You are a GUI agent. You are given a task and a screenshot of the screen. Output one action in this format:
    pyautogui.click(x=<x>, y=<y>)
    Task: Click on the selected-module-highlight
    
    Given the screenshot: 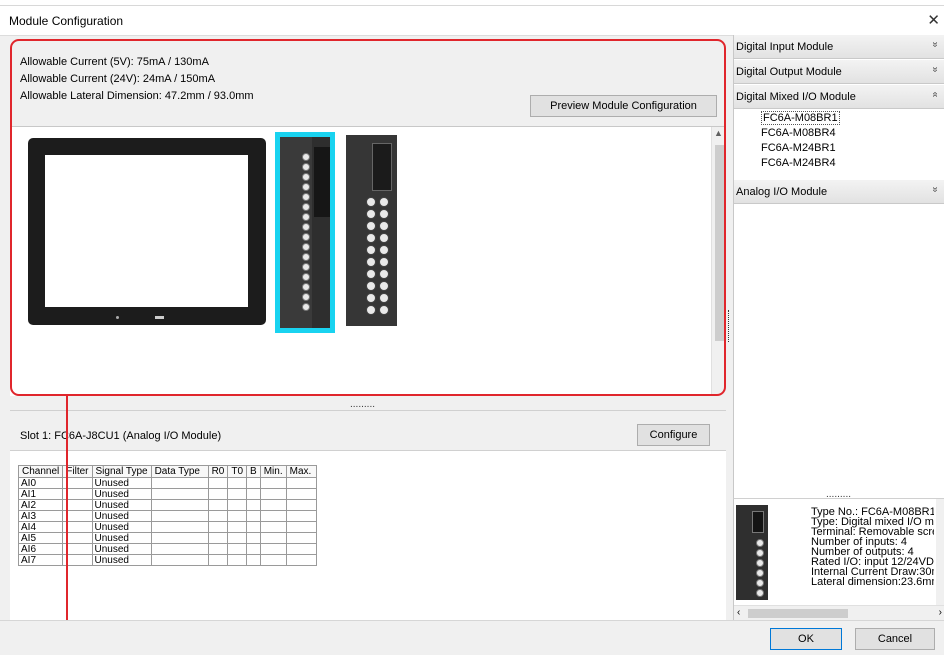 What is the action you would take?
    pyautogui.click(x=305, y=232)
    